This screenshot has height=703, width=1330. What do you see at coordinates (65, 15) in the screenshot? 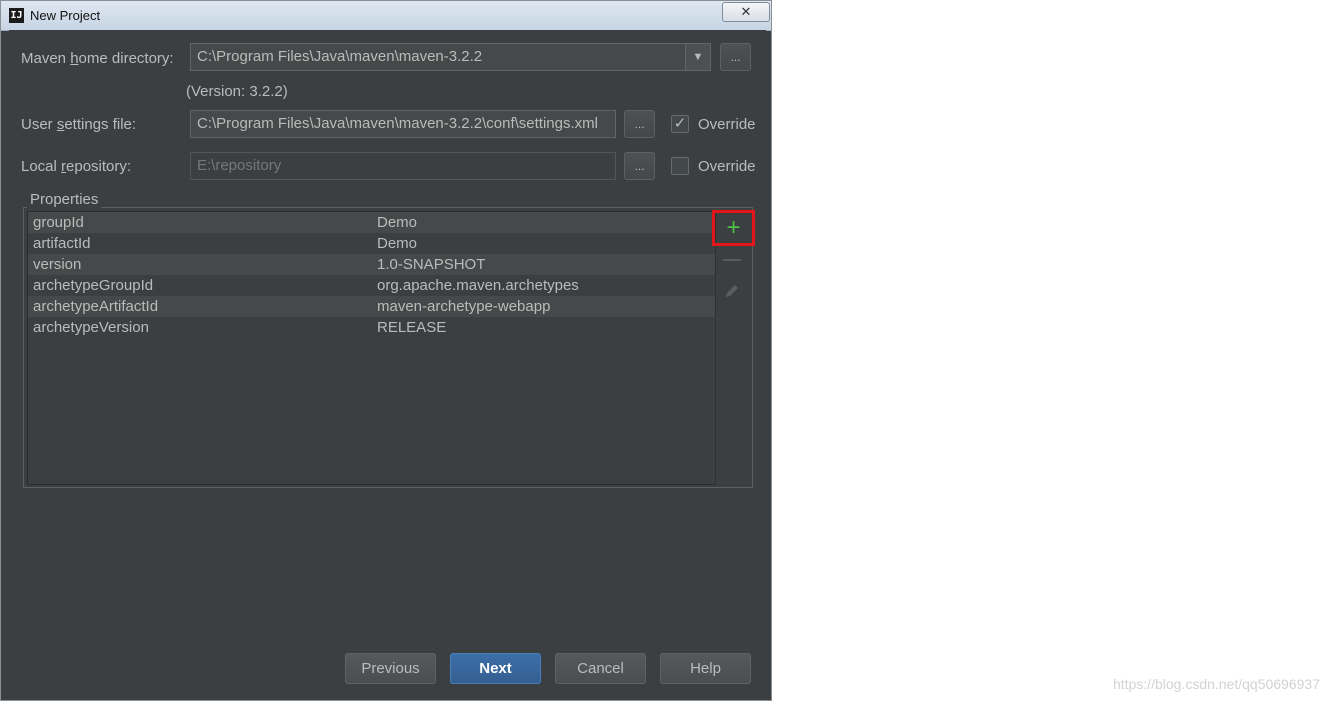
I see `window-title: New Project` at bounding box center [65, 15].